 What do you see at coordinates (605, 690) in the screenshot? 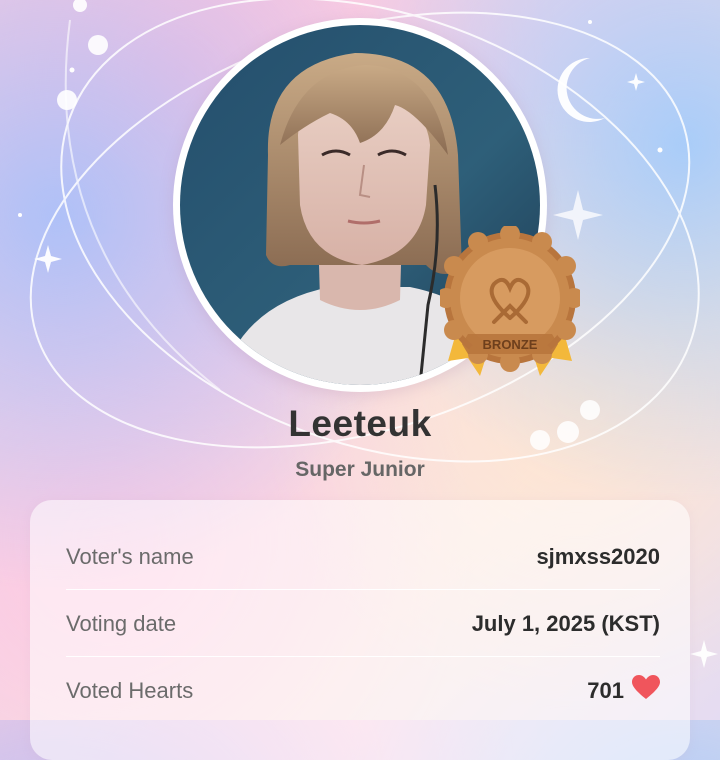
I see `hearts-value: 701` at bounding box center [605, 690].